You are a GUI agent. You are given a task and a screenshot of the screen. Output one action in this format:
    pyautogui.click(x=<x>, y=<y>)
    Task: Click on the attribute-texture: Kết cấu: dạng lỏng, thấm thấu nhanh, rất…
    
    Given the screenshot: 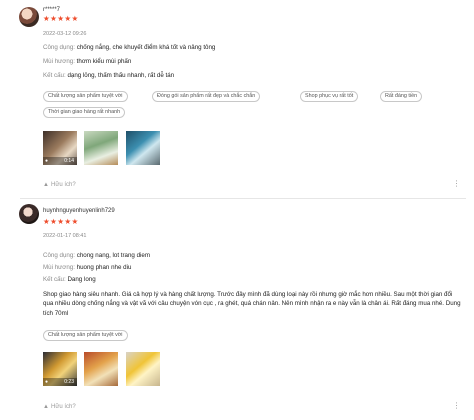 What is the action you would take?
    pyautogui.click(x=108, y=75)
    